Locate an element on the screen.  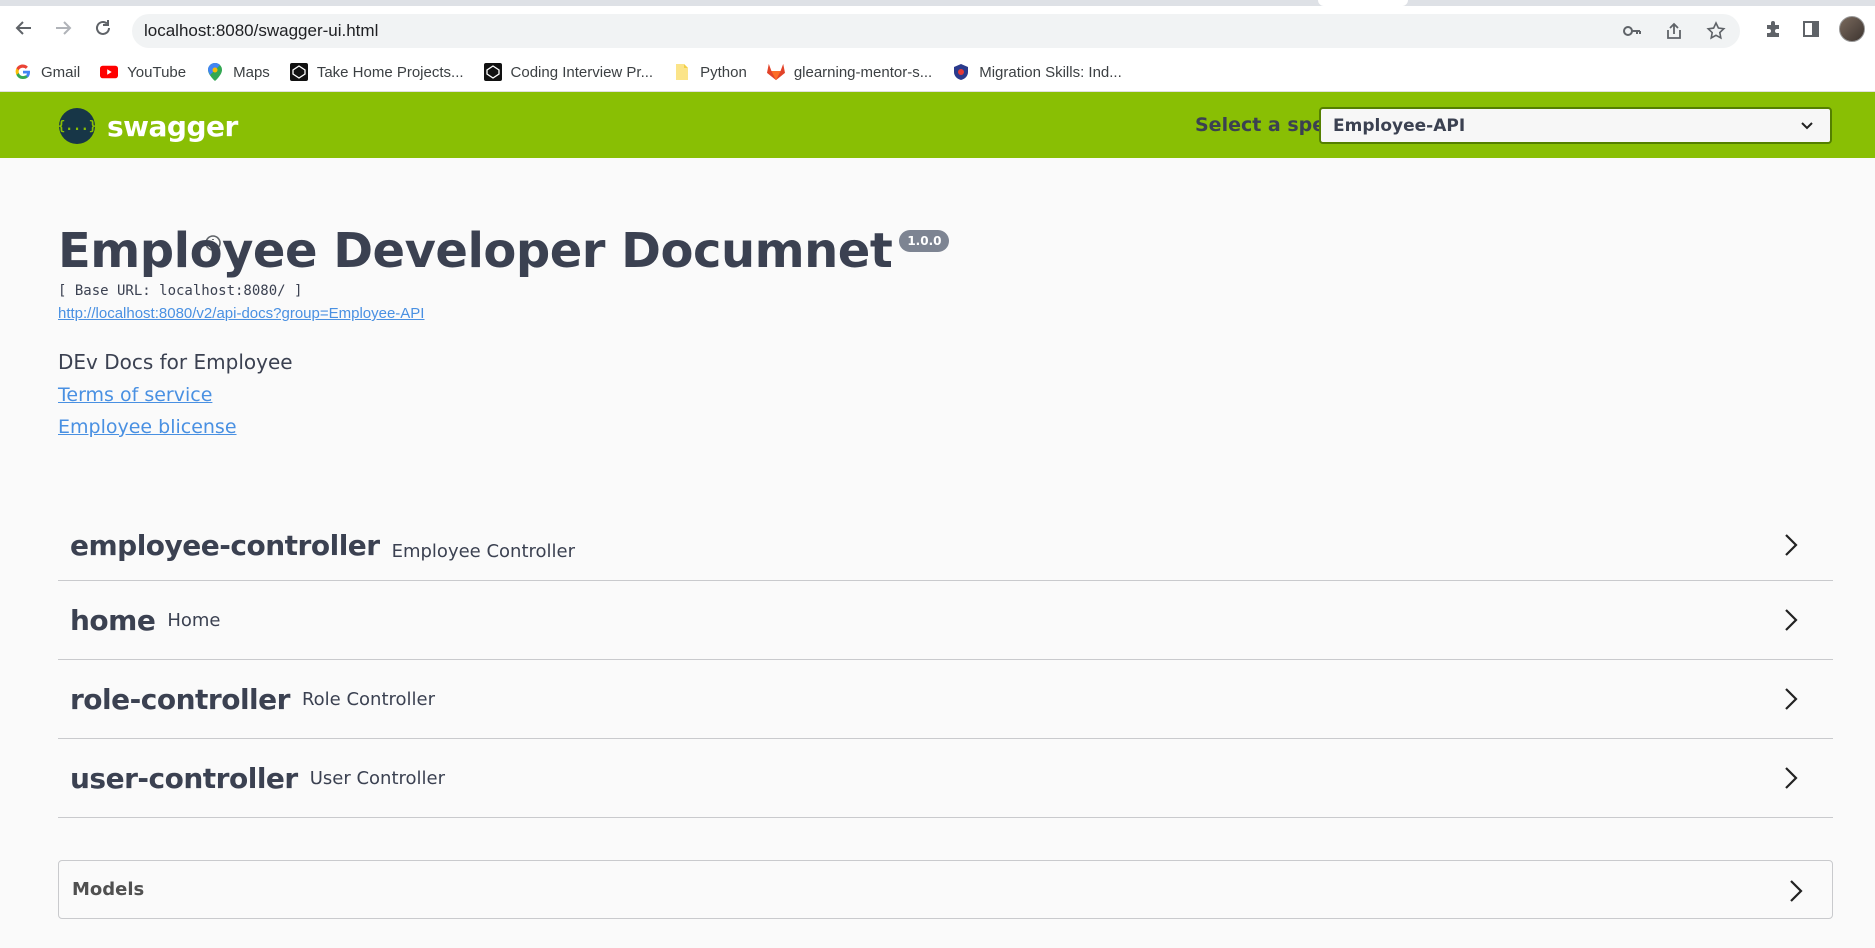
share-icon is located at coordinates (1674, 31).